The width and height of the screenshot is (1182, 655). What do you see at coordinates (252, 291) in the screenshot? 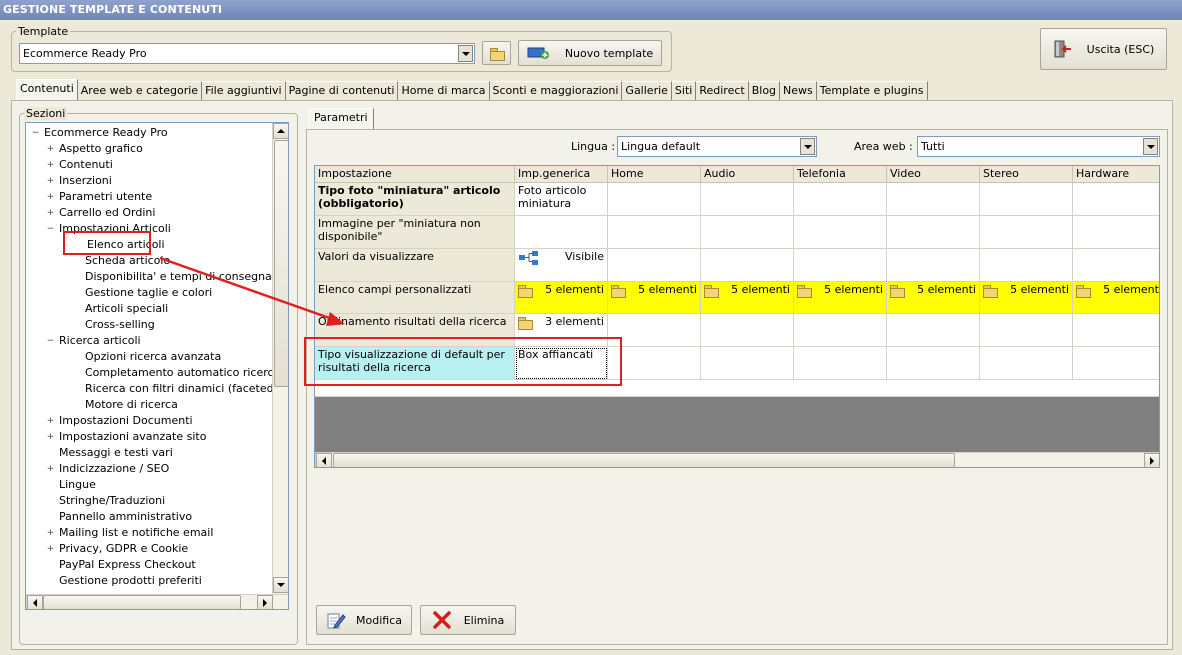
I see `annotation-arrow` at bounding box center [252, 291].